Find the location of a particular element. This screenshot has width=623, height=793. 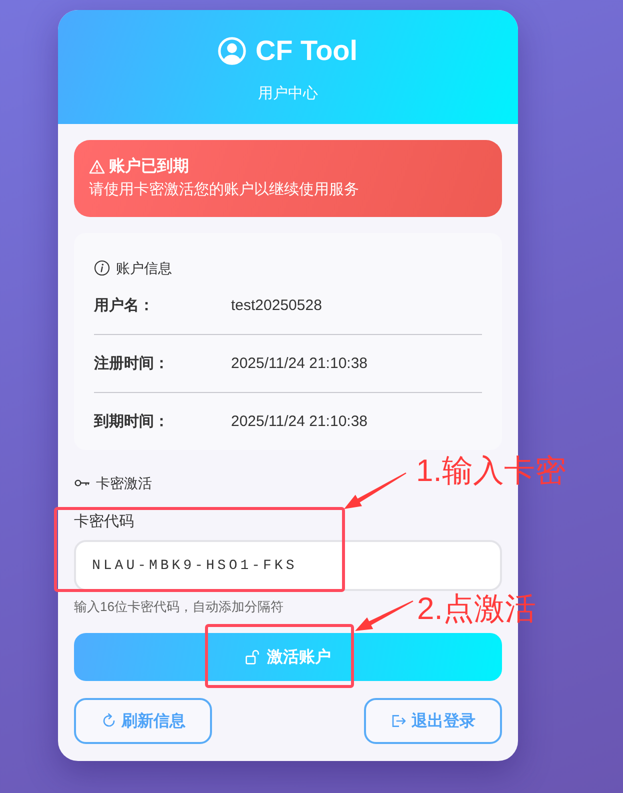

activate-button: 激活账户 is located at coordinates (288, 657).